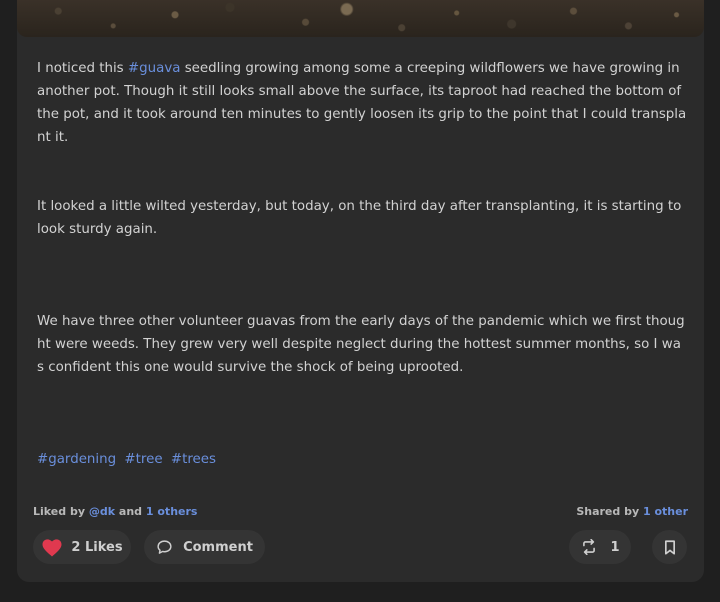  What do you see at coordinates (193, 459) in the screenshot?
I see `hashtag-trees: #trees` at bounding box center [193, 459].